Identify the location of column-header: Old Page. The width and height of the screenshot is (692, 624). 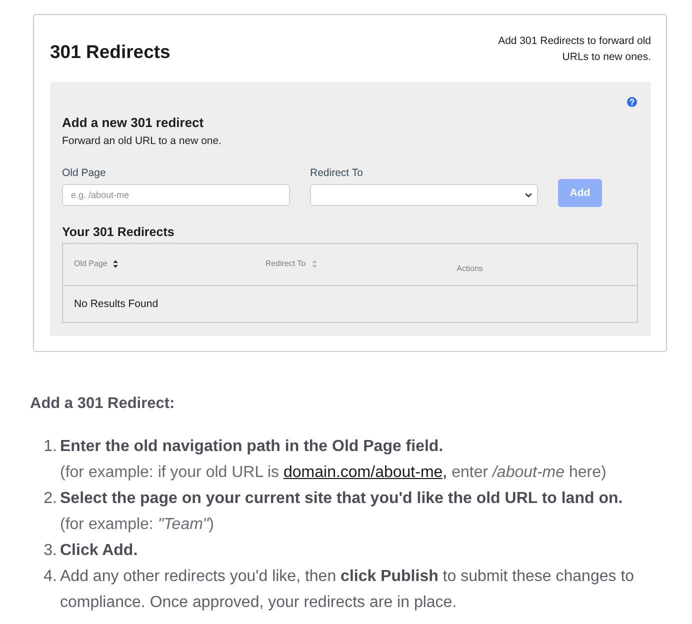
(91, 264).